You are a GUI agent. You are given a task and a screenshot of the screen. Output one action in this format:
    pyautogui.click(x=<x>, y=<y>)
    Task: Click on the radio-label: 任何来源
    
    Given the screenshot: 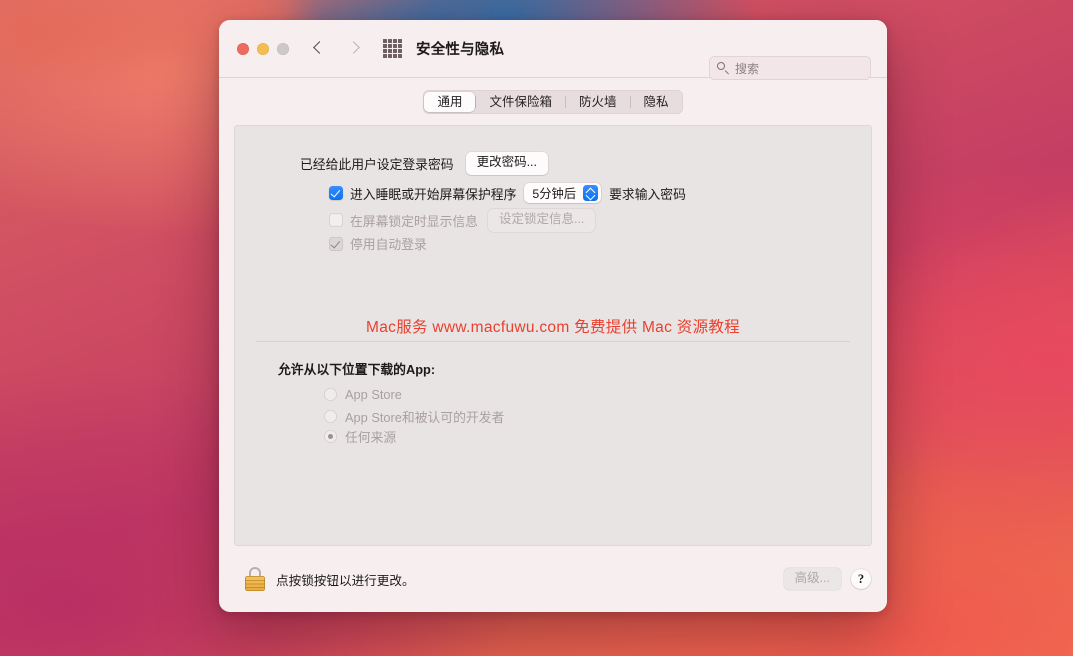 What is the action you would take?
    pyautogui.click(x=371, y=437)
    